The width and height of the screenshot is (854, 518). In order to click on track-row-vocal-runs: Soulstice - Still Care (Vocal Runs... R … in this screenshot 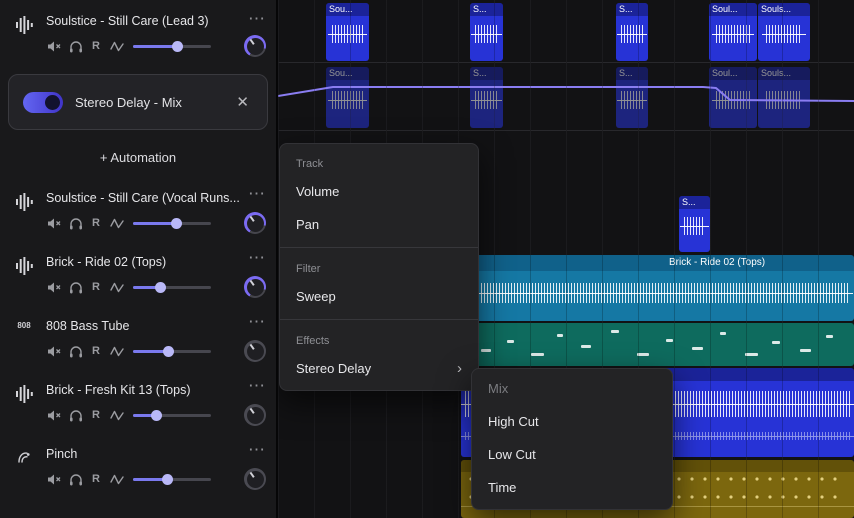, I will do `click(138, 213)`.